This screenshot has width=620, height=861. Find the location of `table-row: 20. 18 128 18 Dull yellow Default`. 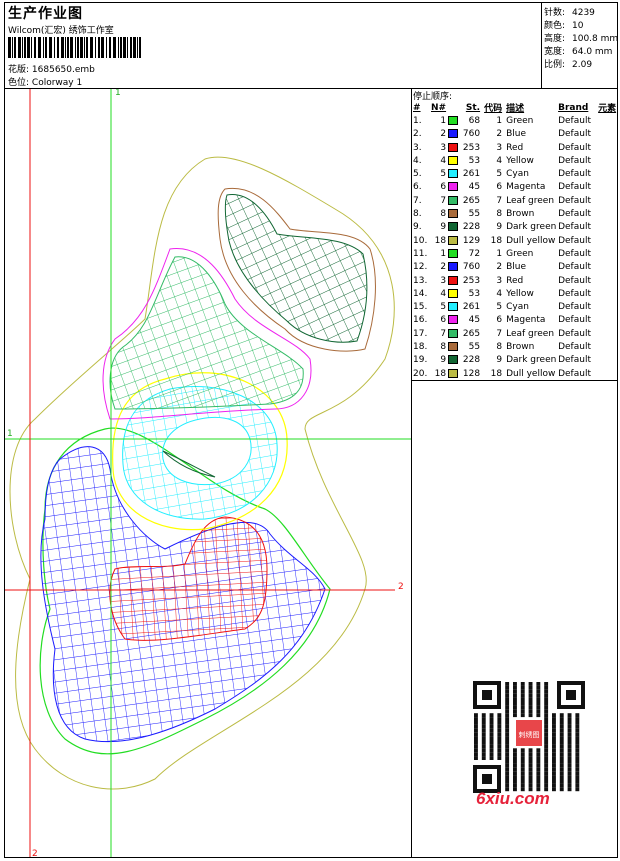

table-row: 20. 18 128 18 Dull yellow Default is located at coordinates (513, 373).